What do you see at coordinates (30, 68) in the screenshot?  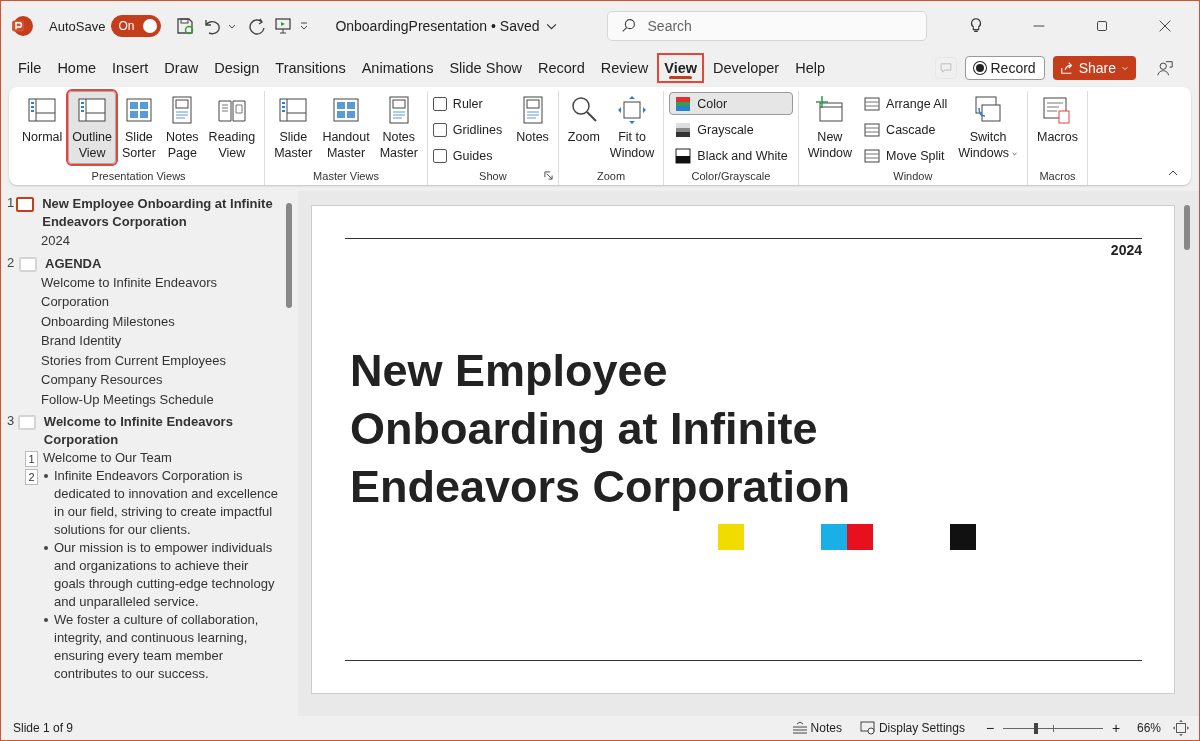 I see `ribbon-tab: File` at bounding box center [30, 68].